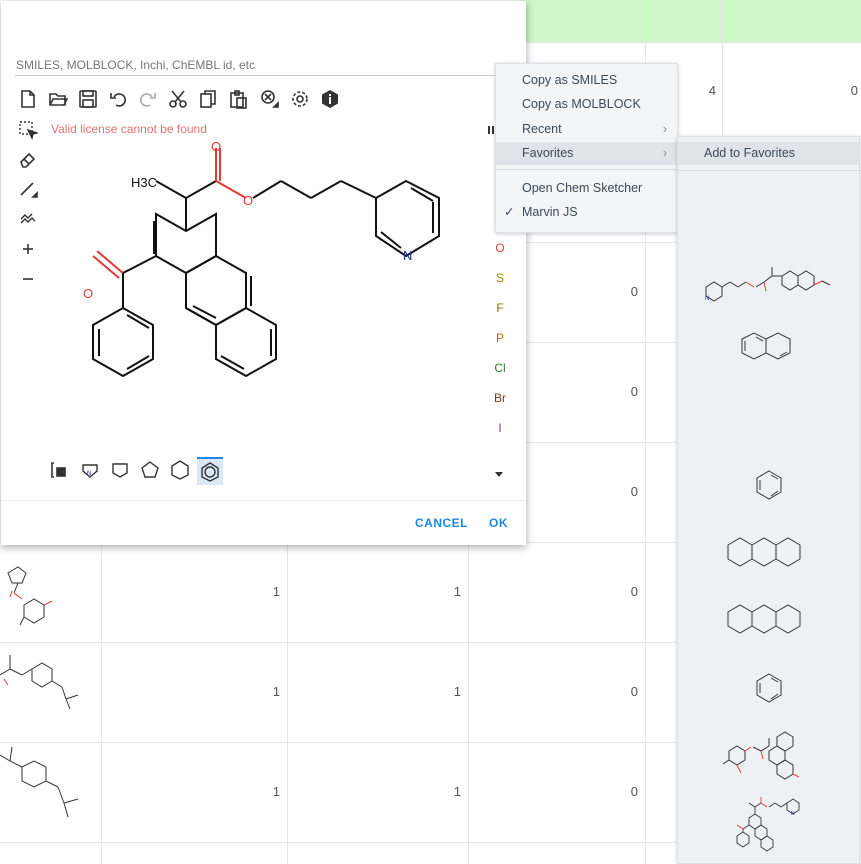 Image resolution: width=861 pixels, height=864 pixels. I want to click on more-atoms-chevron-icon, so click(499, 474).